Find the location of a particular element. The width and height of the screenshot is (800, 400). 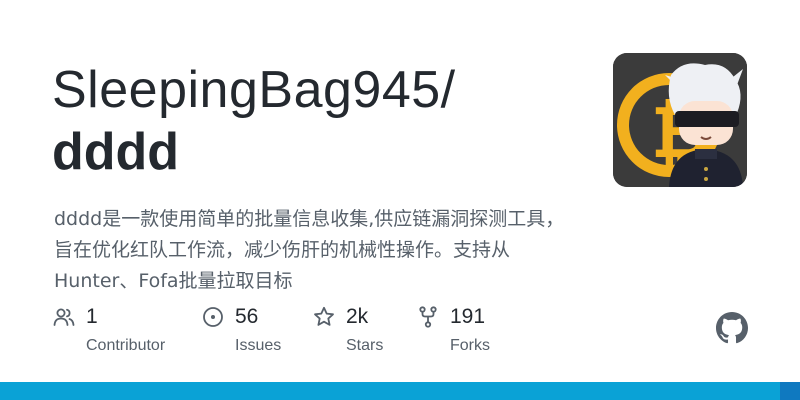

repo-name: dddd is located at coordinates (115, 152).